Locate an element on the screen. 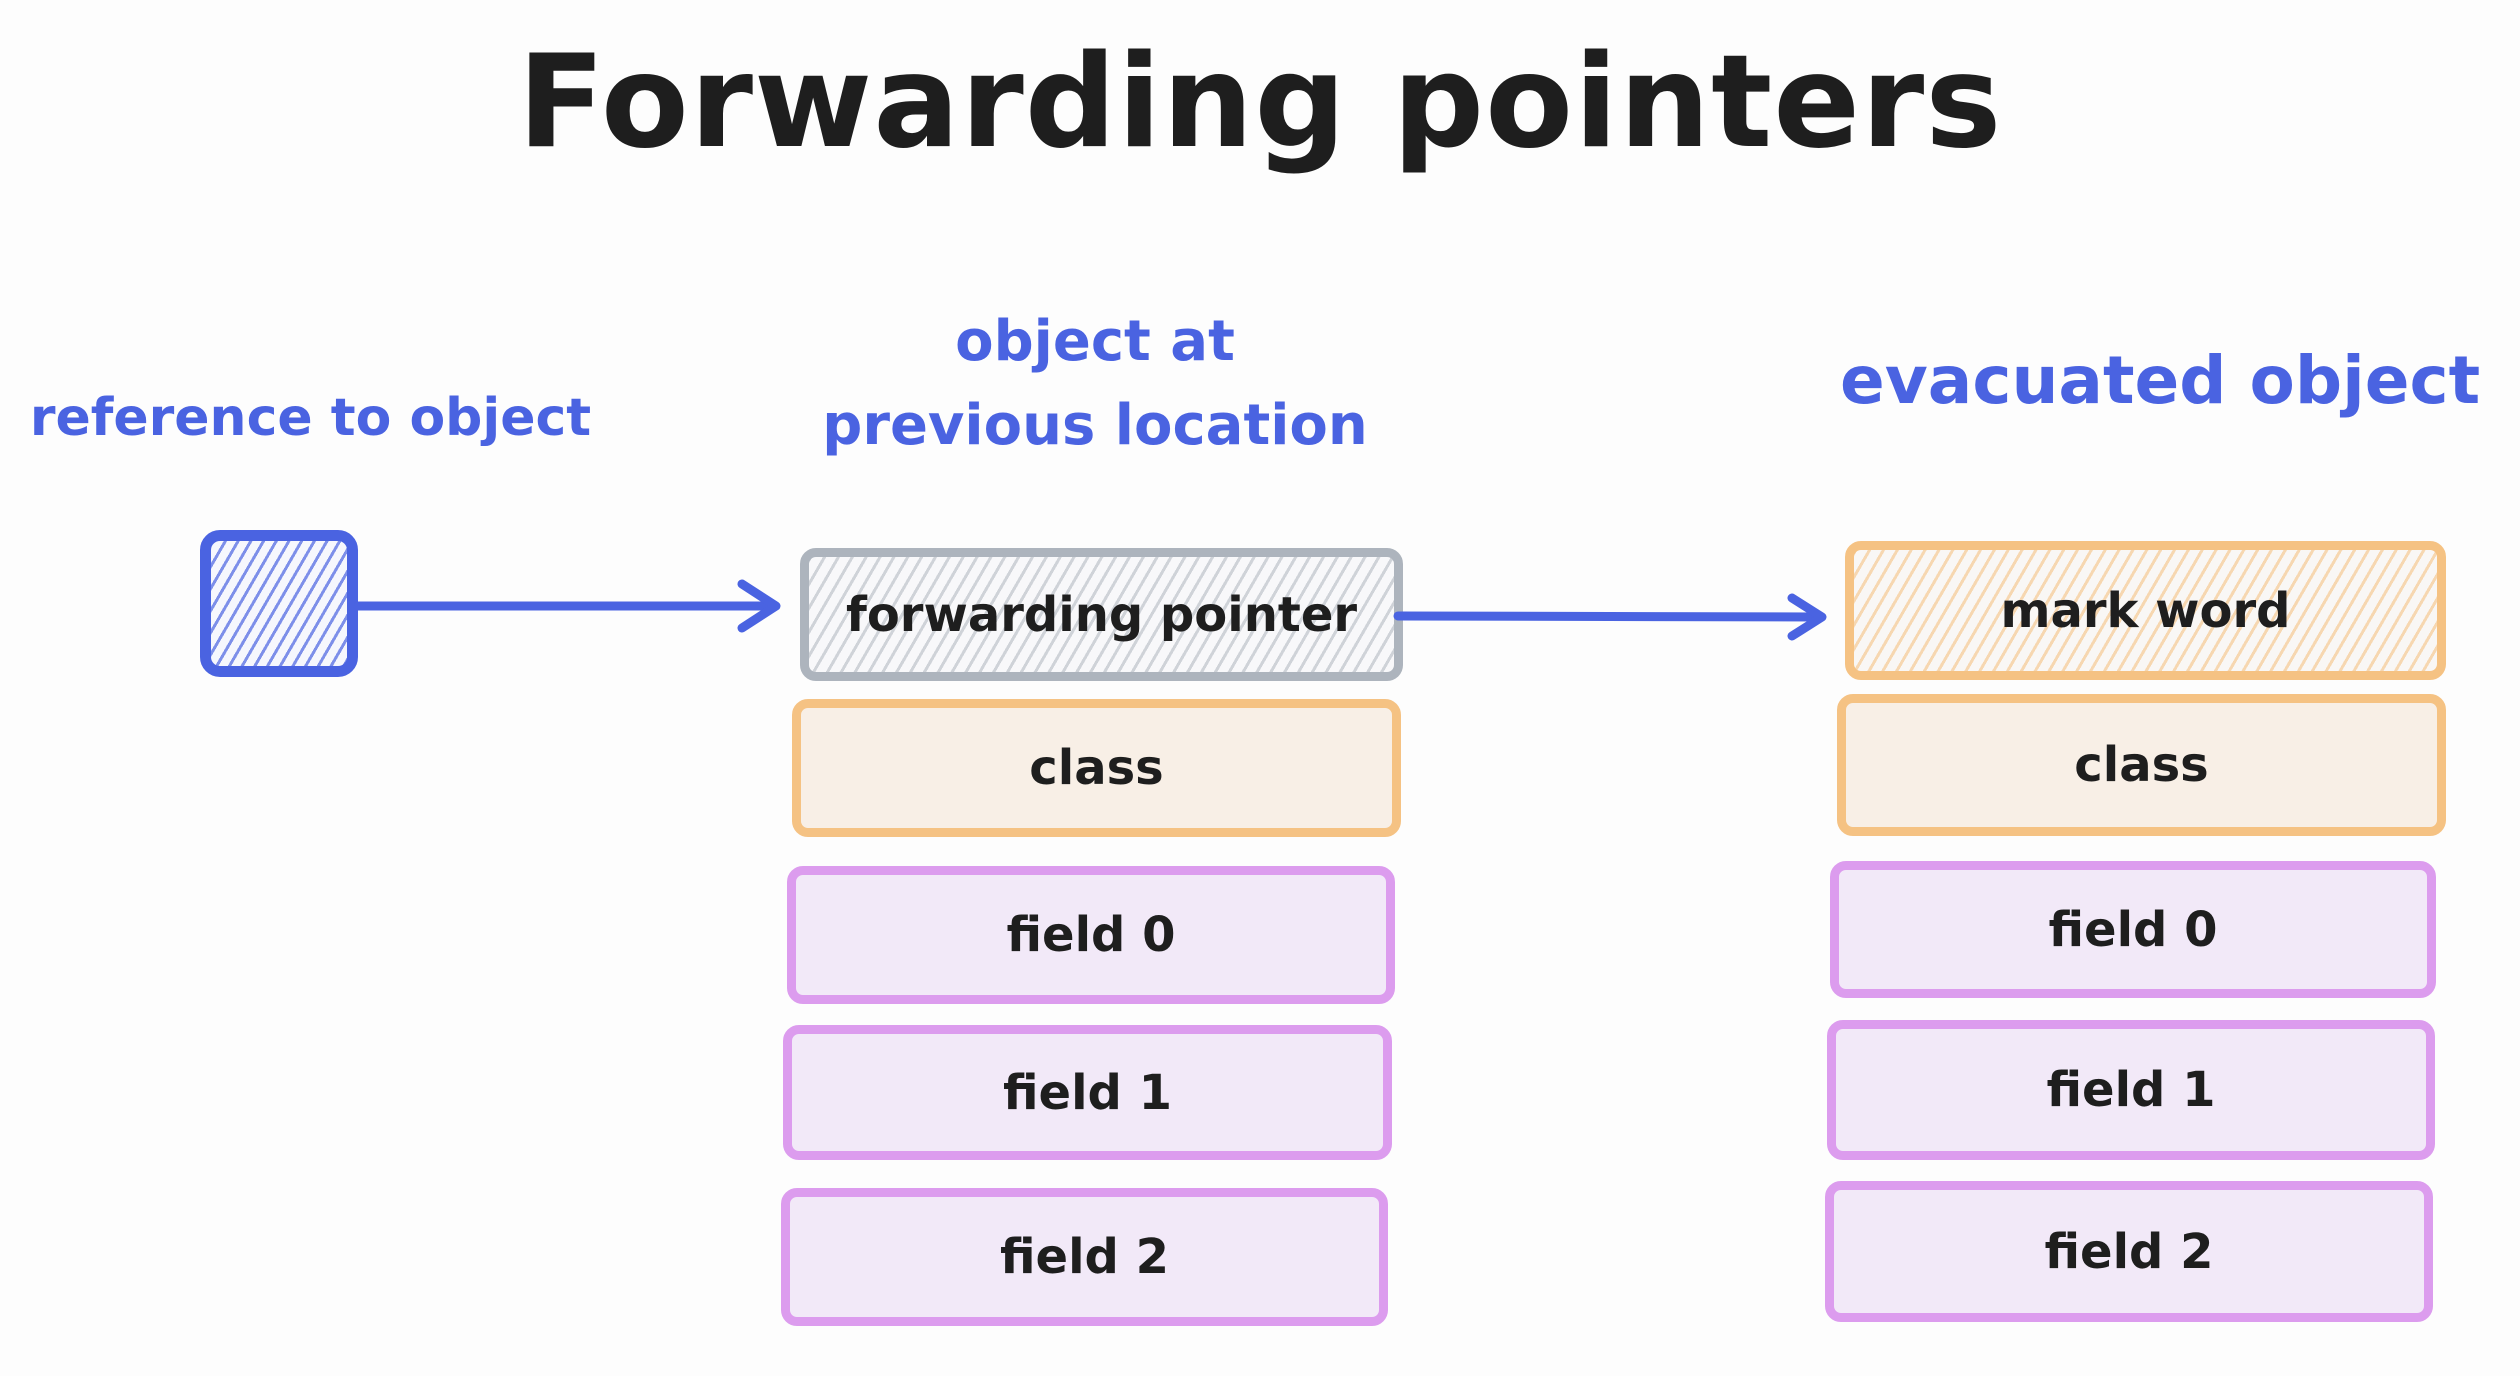 The width and height of the screenshot is (2520, 1376). arrows-layer is located at coordinates (1090, 610).